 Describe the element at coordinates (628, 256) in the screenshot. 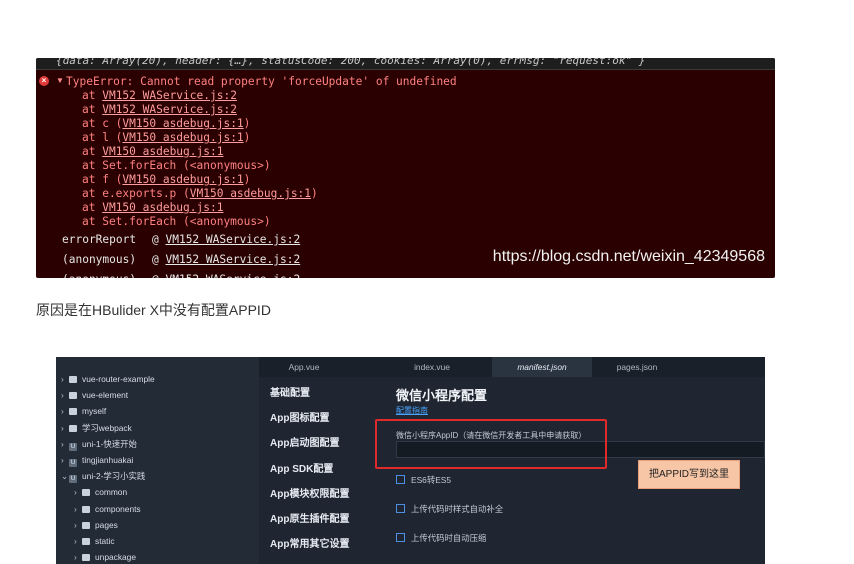

I see `blog-watermark: https://blog.csdn.net/weixin_42349568` at that location.